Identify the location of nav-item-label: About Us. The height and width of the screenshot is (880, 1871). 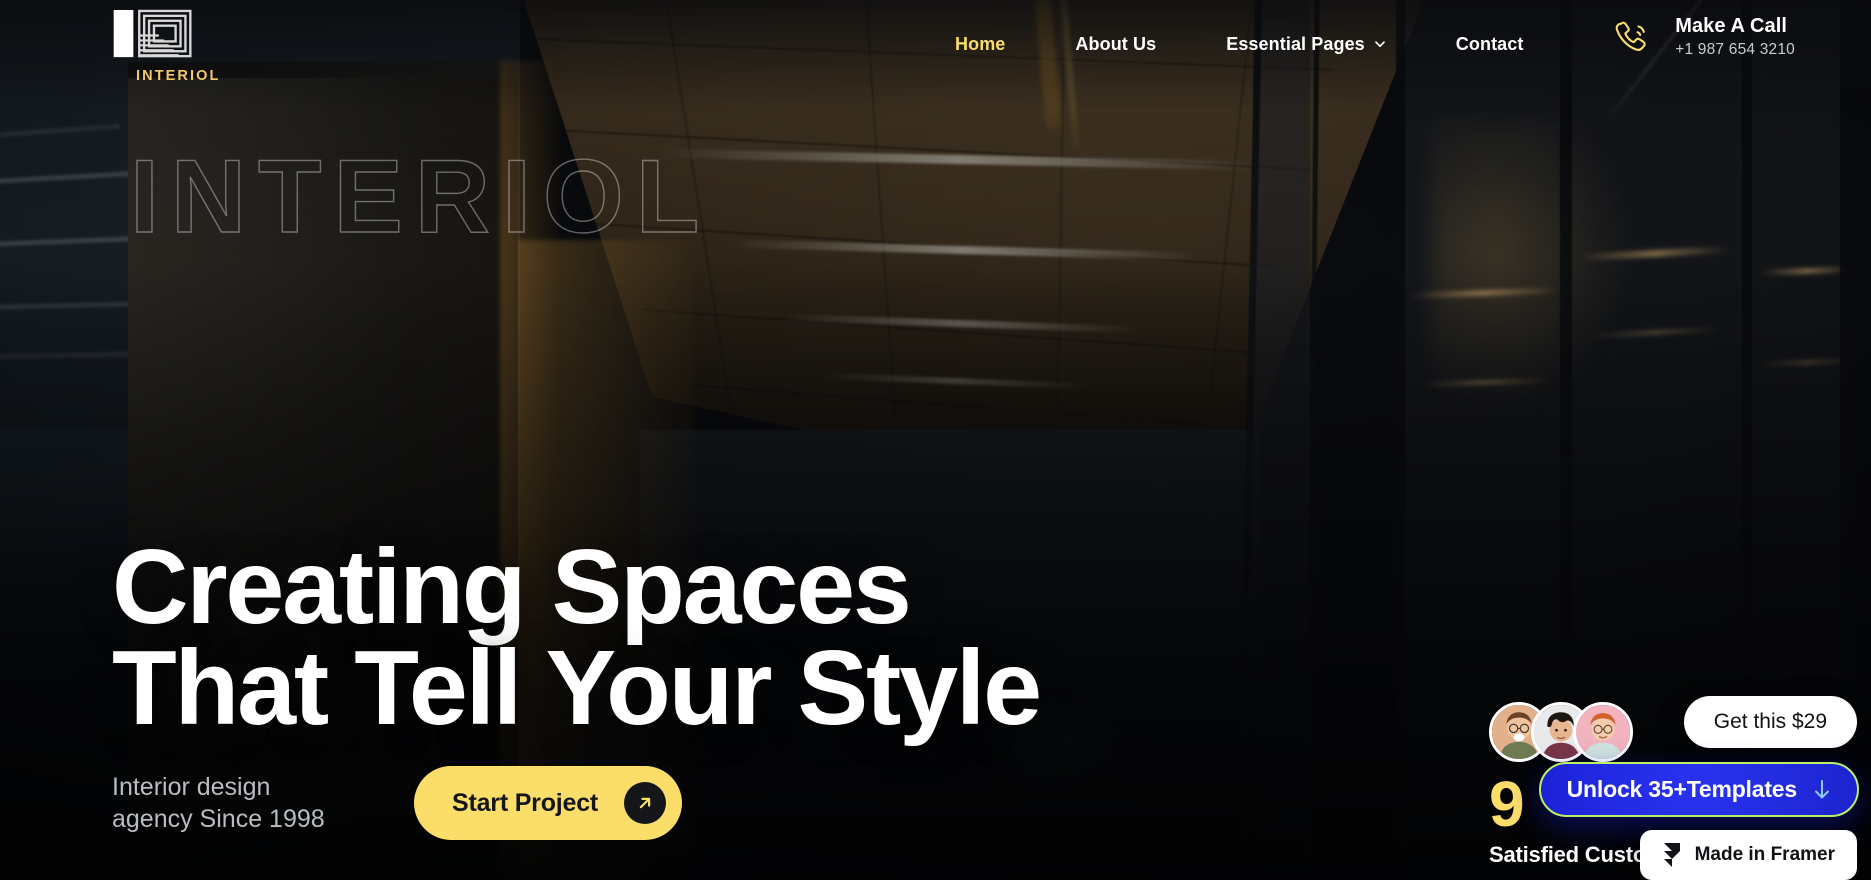
(1116, 43).